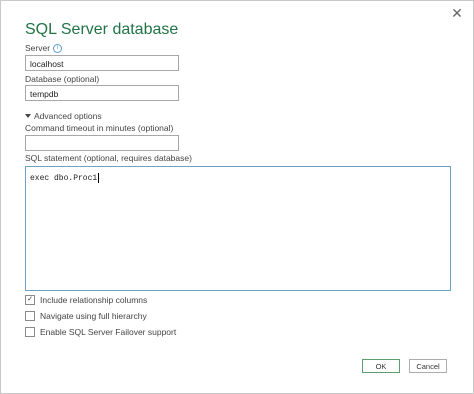 This screenshot has width=474, height=394. I want to click on timeout-input, so click(102, 143).